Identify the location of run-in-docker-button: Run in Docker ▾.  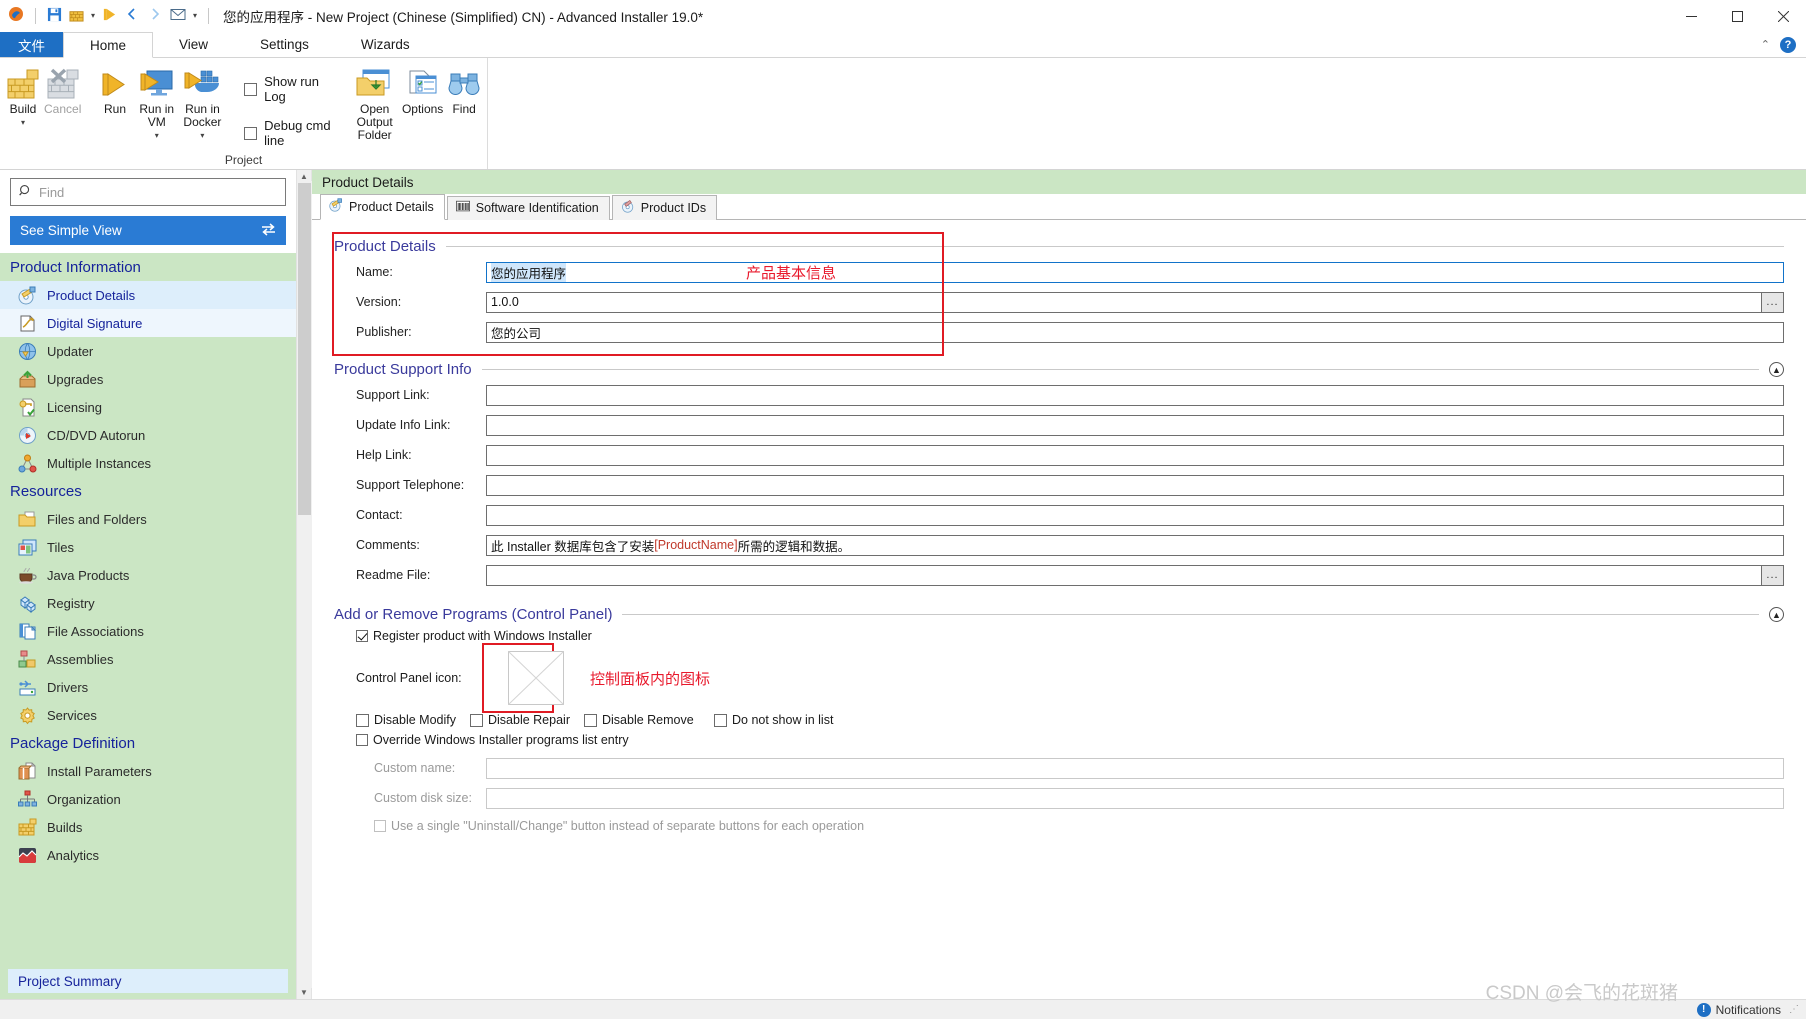
(203, 104).